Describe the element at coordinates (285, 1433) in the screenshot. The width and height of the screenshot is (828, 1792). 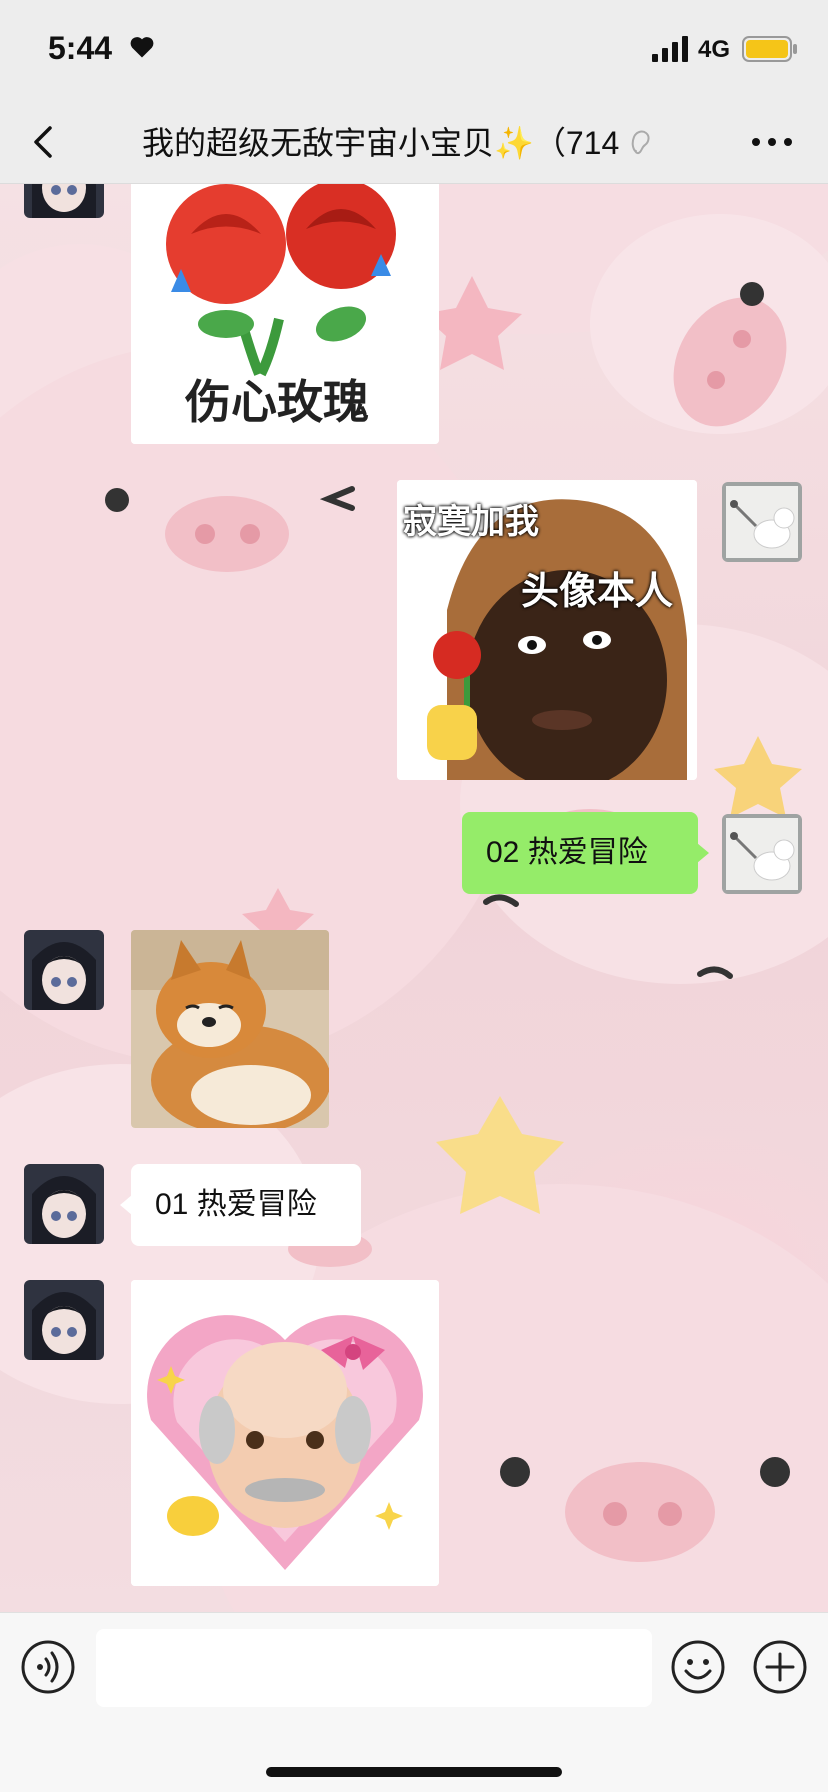
I see `sticker-heart-grandpa` at that location.